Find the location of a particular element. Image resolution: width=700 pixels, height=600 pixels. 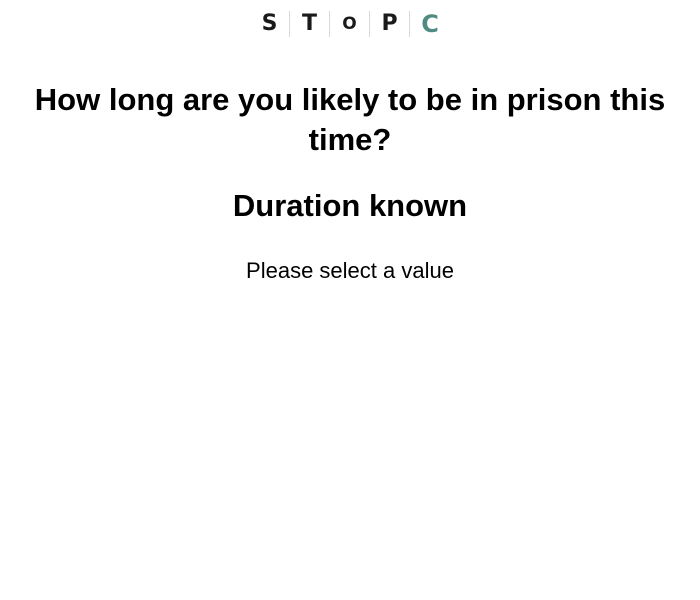

logo-letter-t: T is located at coordinates (310, 24).